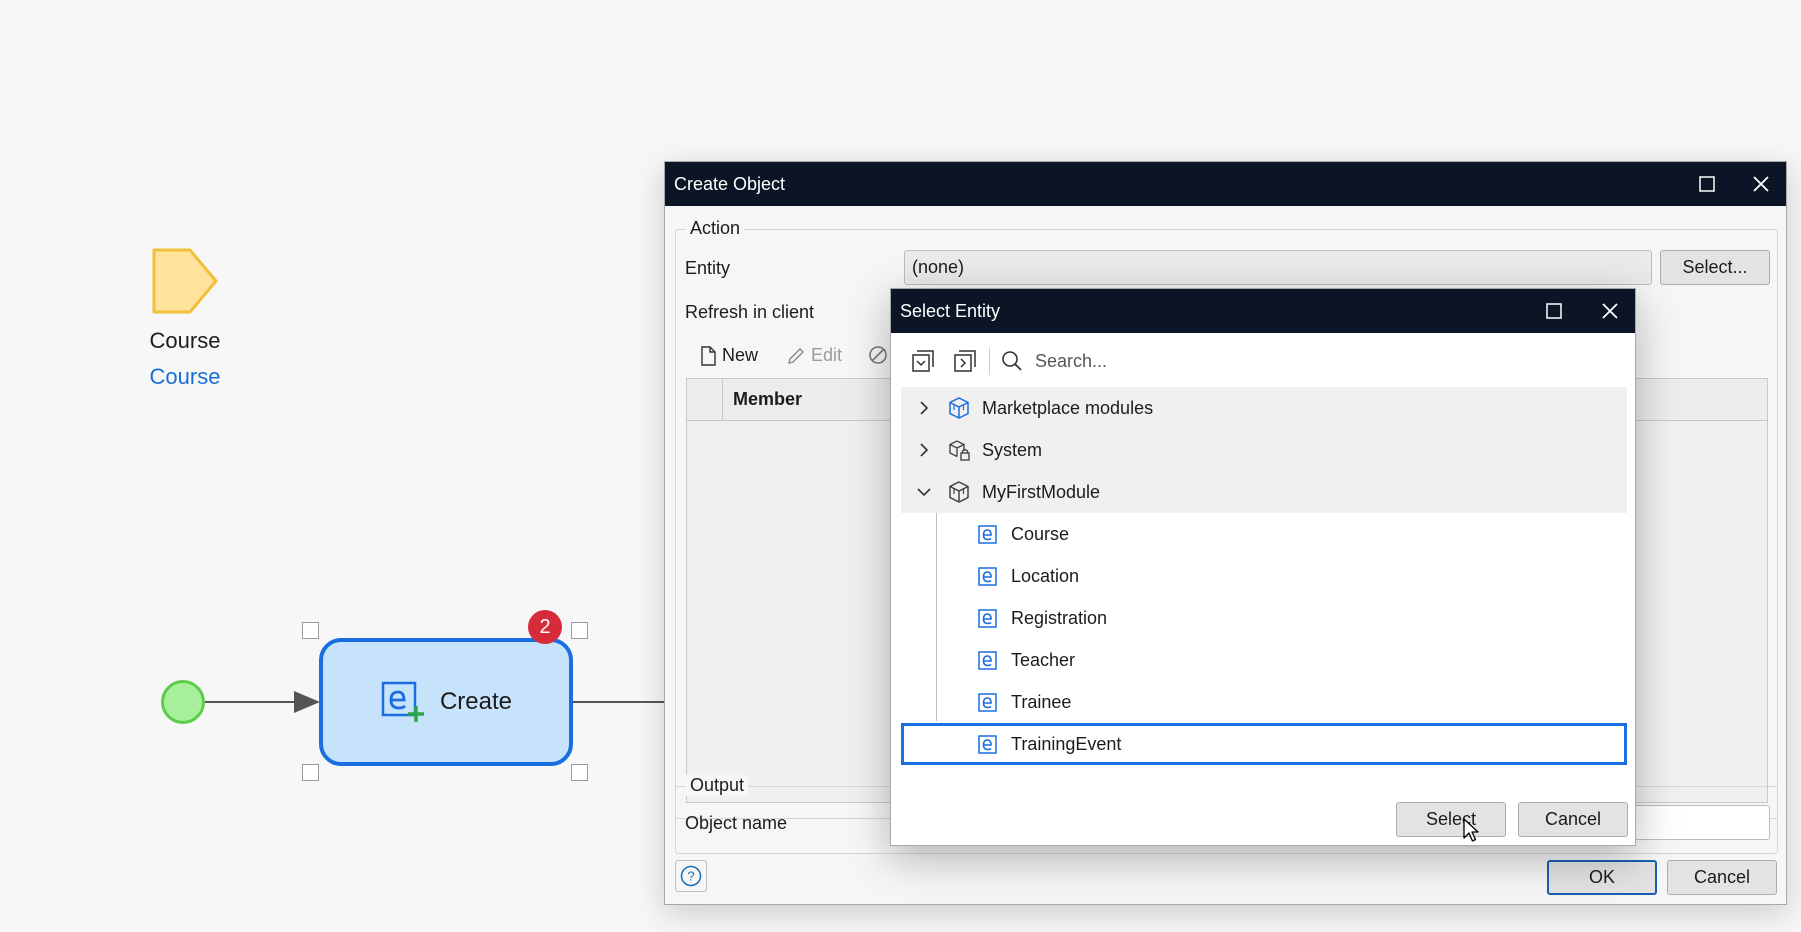 This screenshot has width=1801, height=932. What do you see at coordinates (1012, 449) in the screenshot?
I see `module-label: System` at bounding box center [1012, 449].